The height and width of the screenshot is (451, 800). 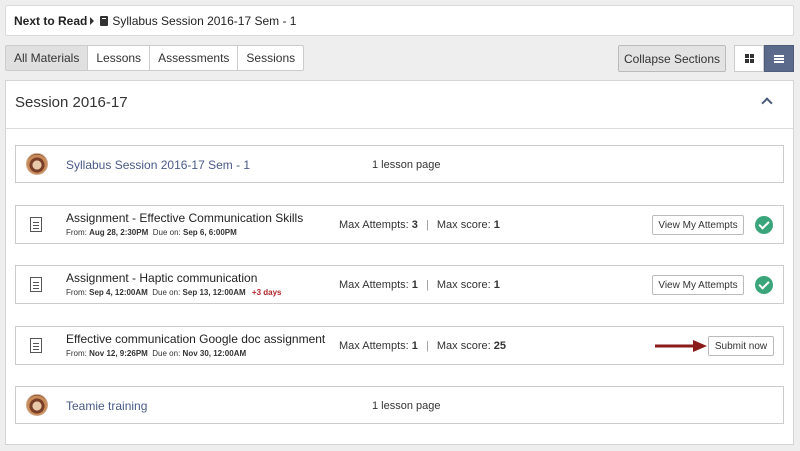 I want to click on assignment-title: Assignment - Haptic communication, so click(x=161, y=278).